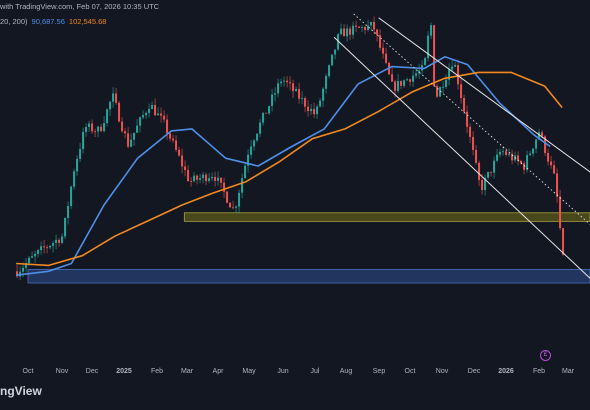 Image resolution: width=590 pixels, height=410 pixels. Describe the element at coordinates (21, 391) in the screenshot. I see `tradingview-brand: ngView` at that location.